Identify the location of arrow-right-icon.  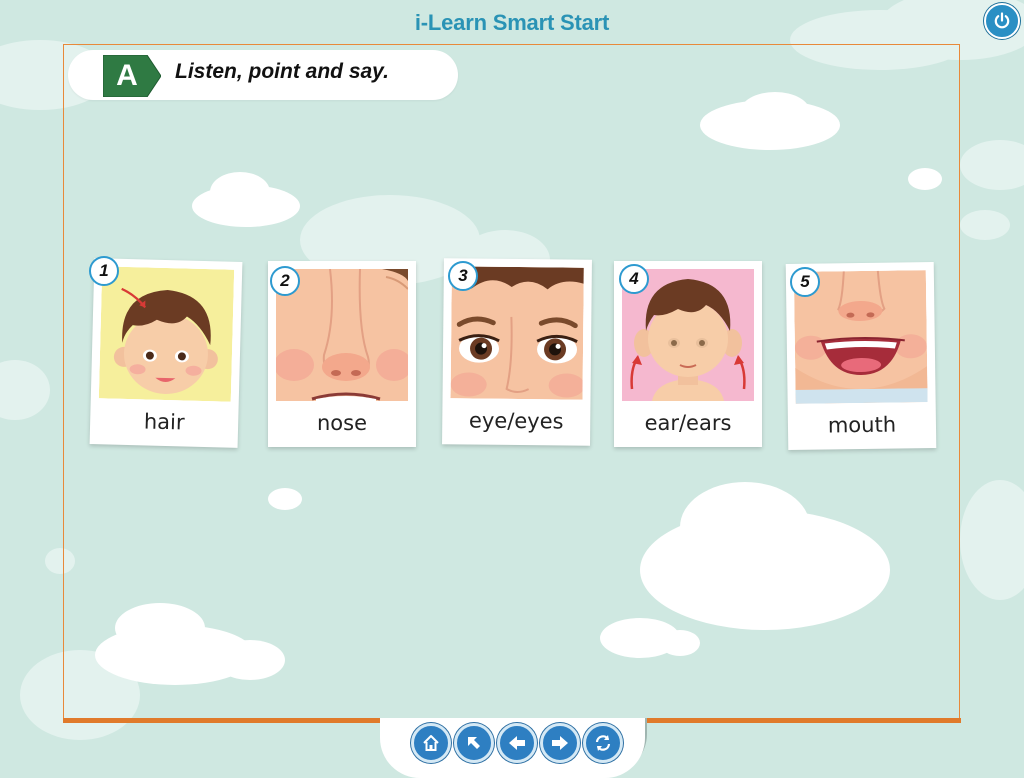
(560, 743).